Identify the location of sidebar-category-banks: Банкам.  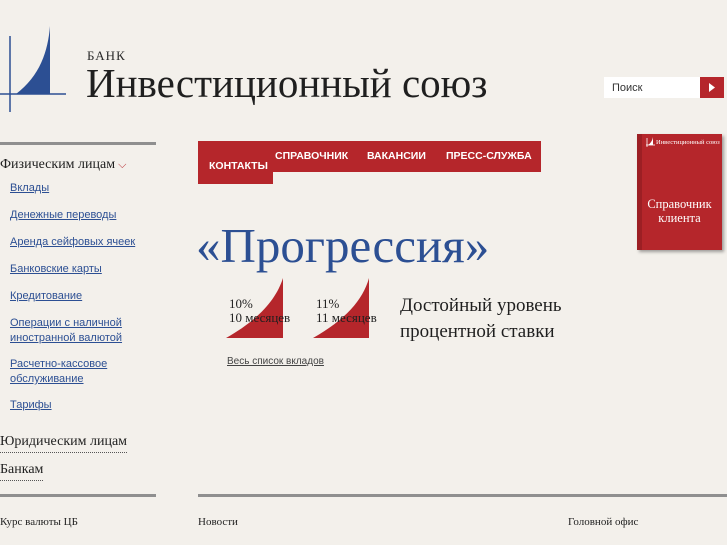
(22, 471).